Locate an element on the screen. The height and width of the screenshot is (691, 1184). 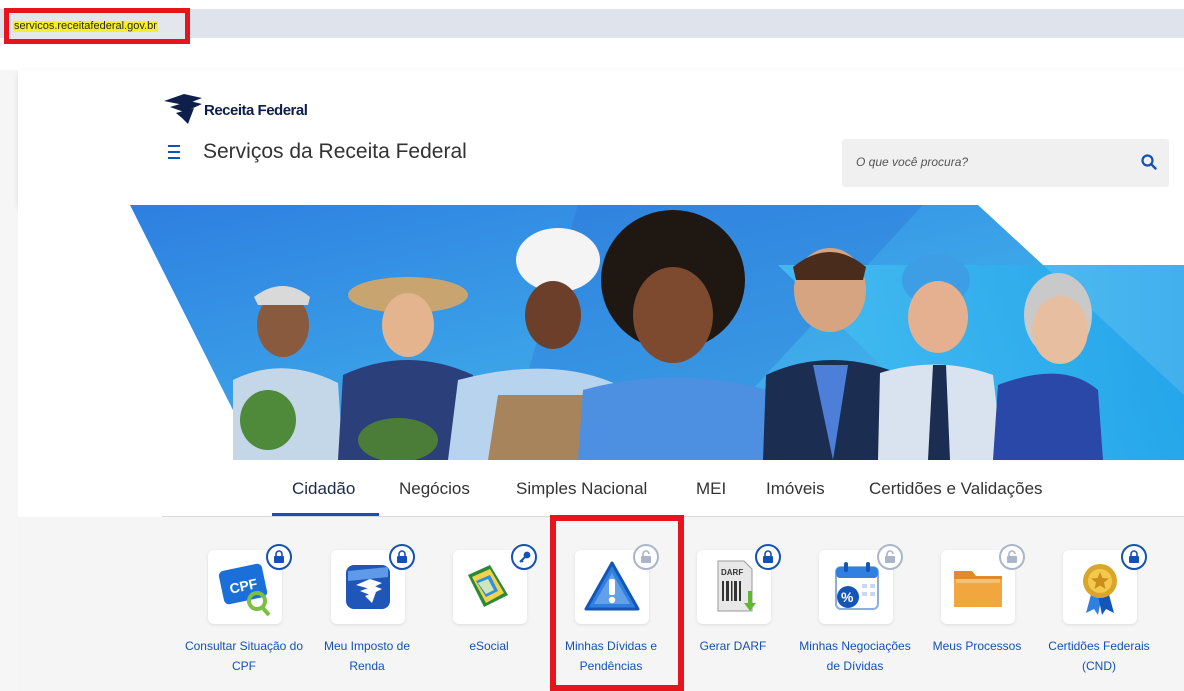
page-title: Serviços da Receita Federal is located at coordinates (335, 151).